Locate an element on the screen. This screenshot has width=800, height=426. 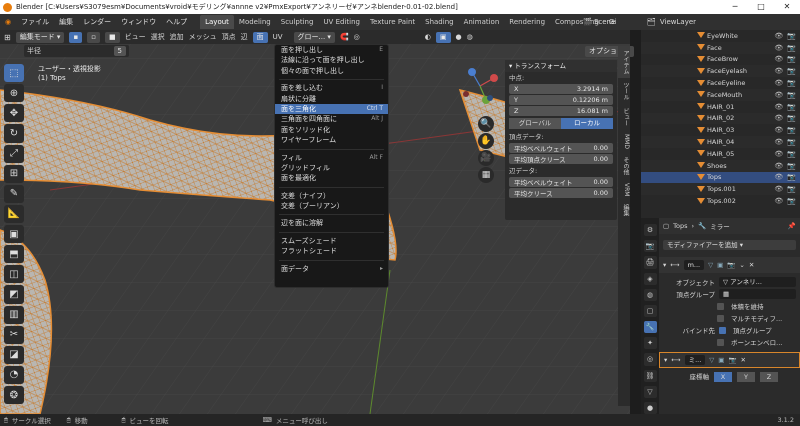
vertex-select-mode: ▪ is located at coordinates (76, 37).